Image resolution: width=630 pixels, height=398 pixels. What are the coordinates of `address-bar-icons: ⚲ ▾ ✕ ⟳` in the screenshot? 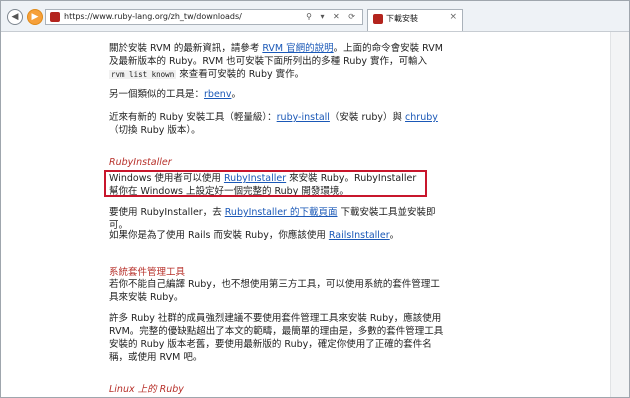 It's located at (332, 17).